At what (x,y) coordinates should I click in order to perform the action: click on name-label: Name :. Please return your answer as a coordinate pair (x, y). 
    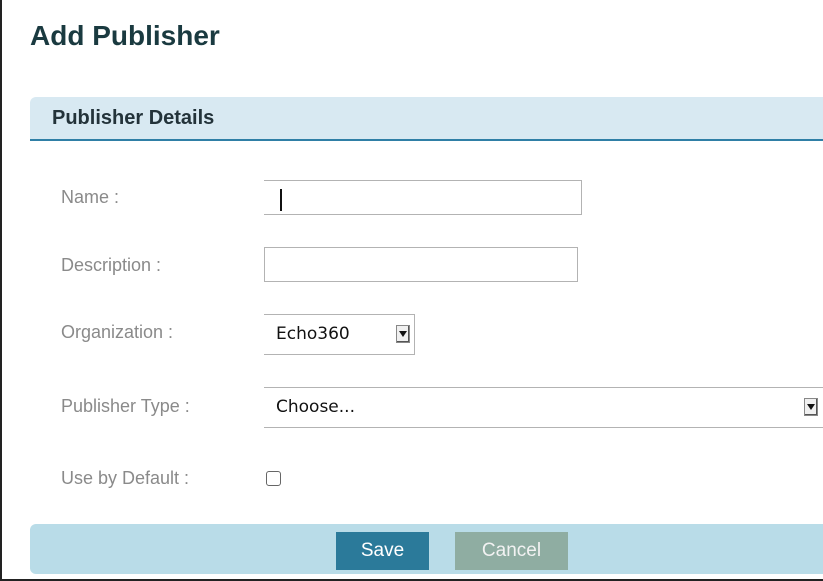
    Looking at the image, I should click on (90, 197).